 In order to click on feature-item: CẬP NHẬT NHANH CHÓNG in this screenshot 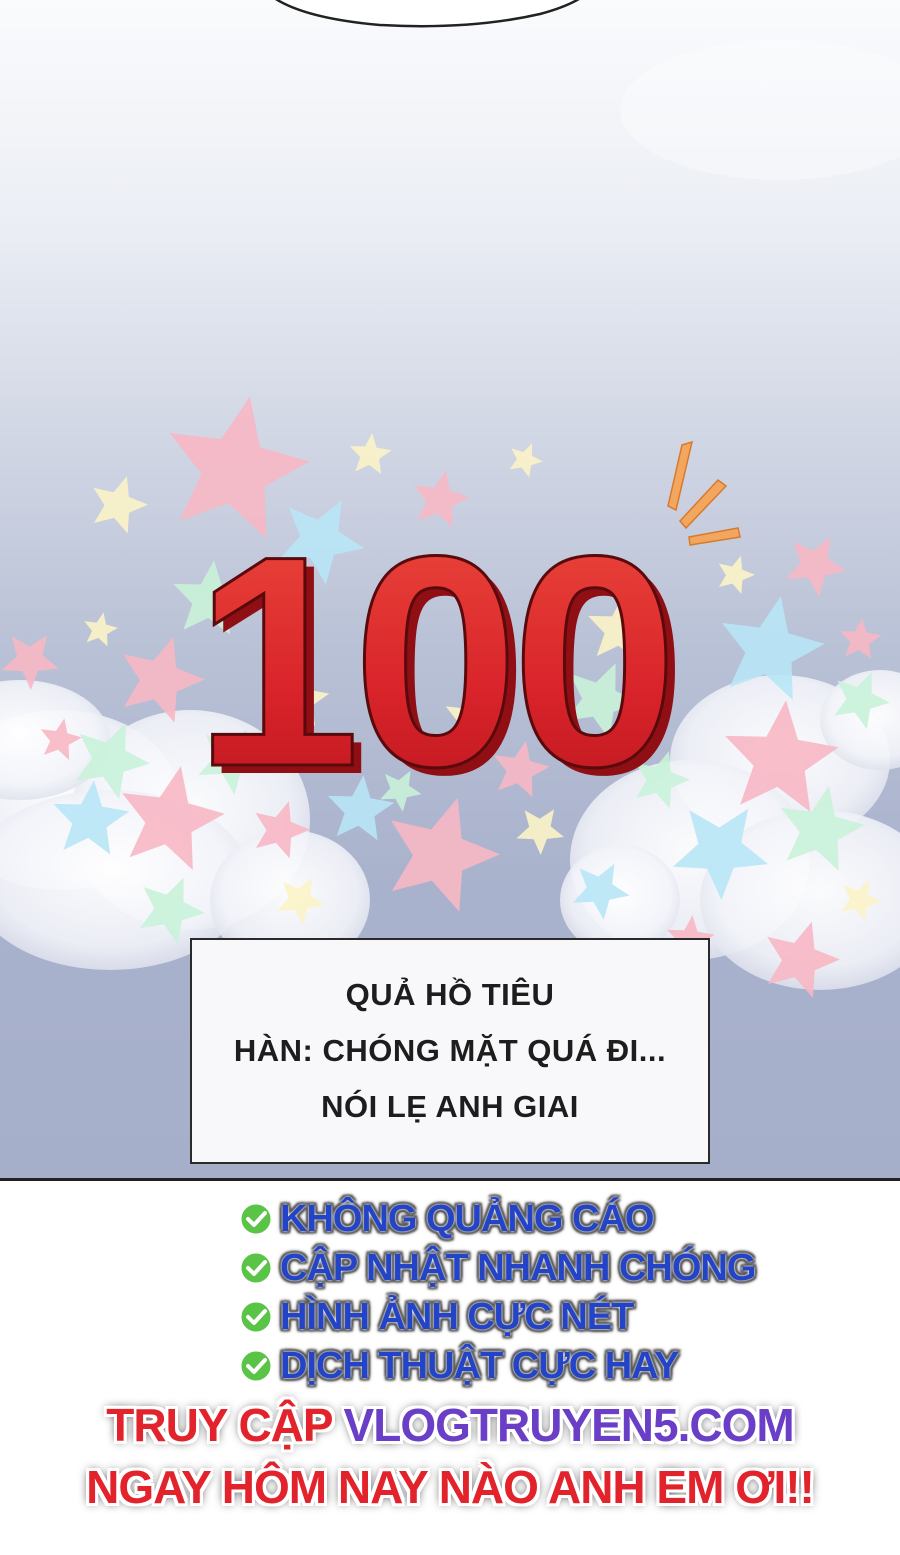, I will do `click(497, 1268)`.